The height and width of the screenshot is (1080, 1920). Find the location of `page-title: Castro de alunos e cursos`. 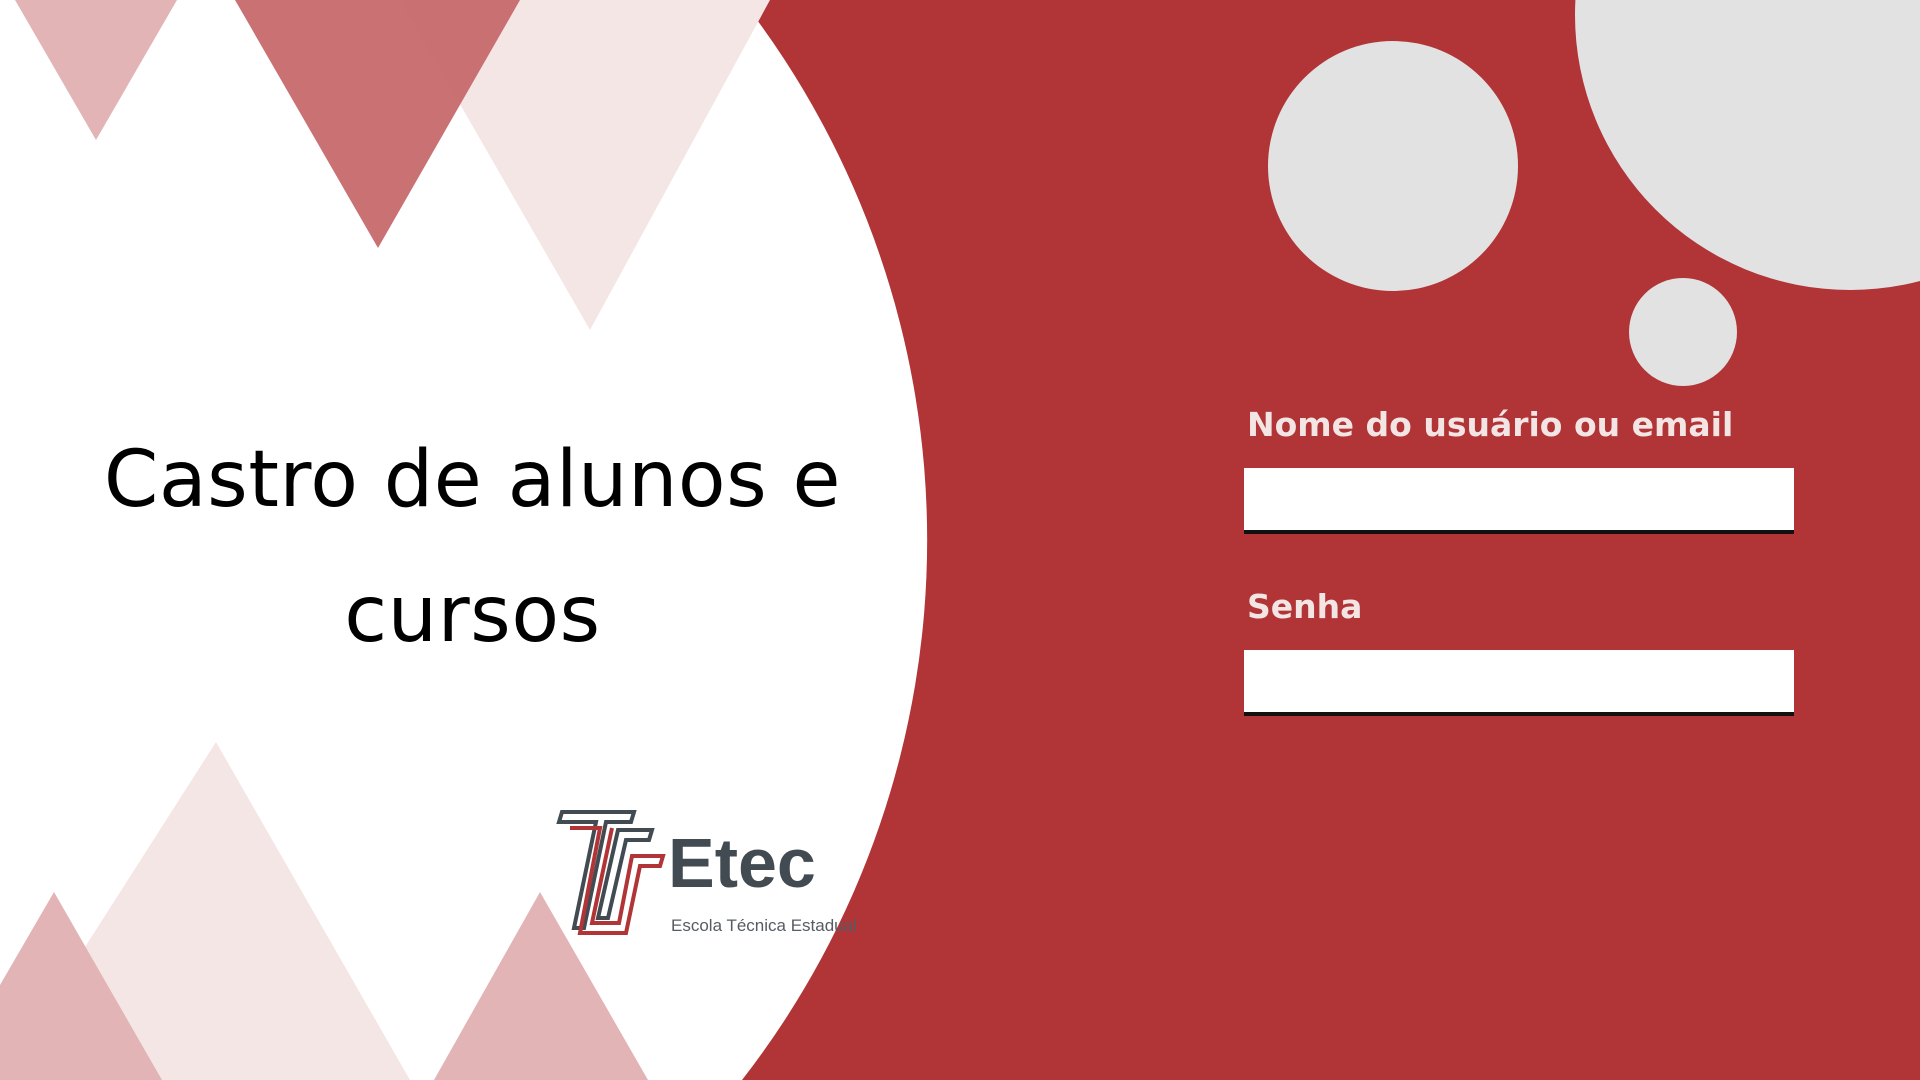

page-title: Castro de alunos e cursos is located at coordinates (472, 547).